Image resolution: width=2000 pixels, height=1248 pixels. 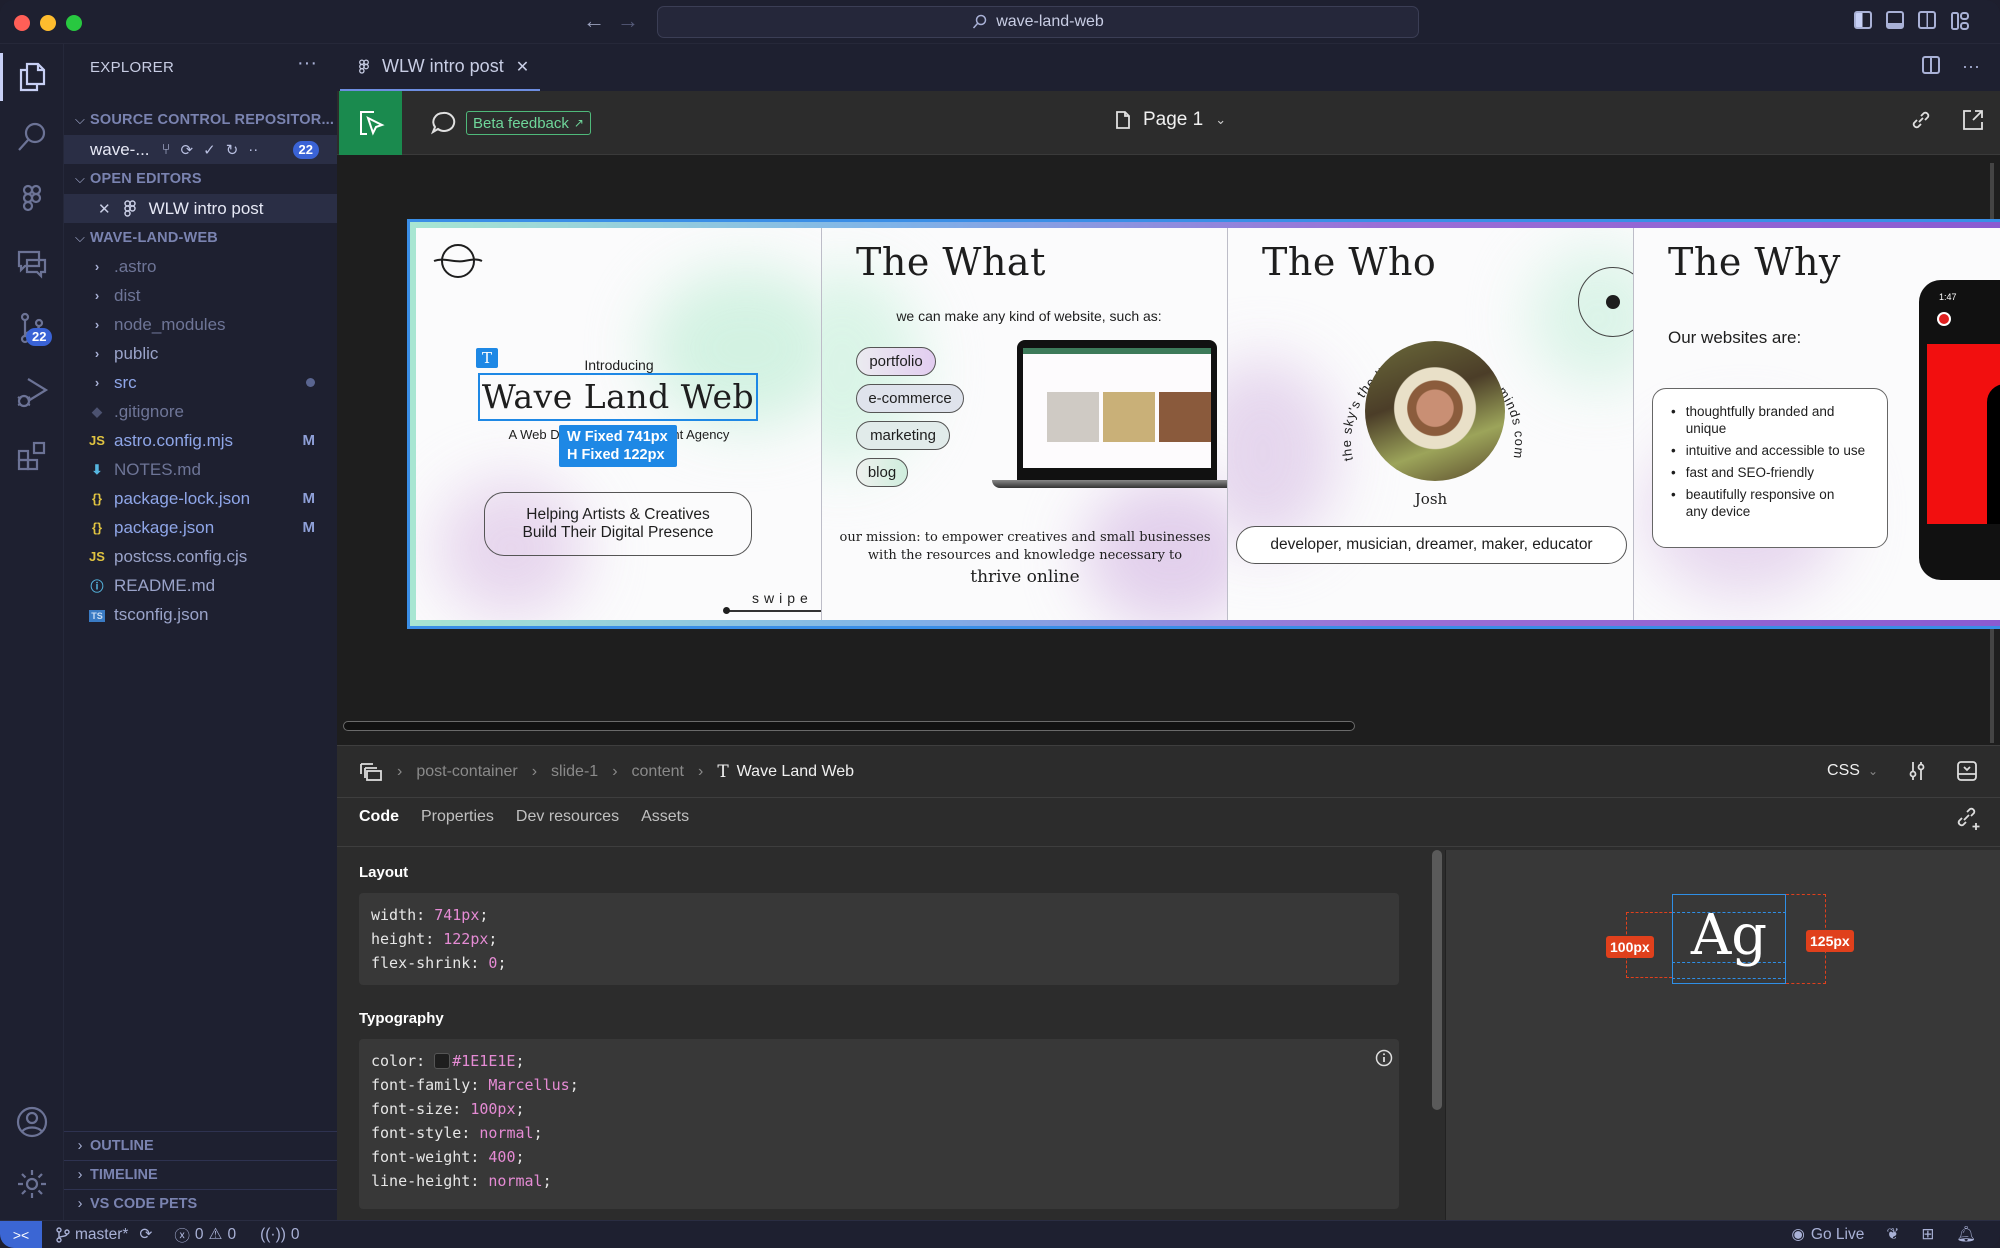 What do you see at coordinates (1967, 771) in the screenshot?
I see `collapse-panel-icon` at bounding box center [1967, 771].